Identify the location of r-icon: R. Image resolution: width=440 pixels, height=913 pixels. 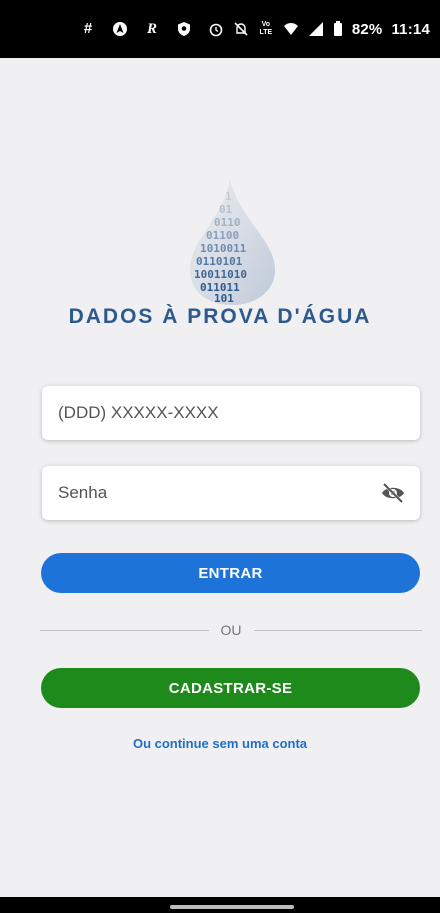
(151, 29).